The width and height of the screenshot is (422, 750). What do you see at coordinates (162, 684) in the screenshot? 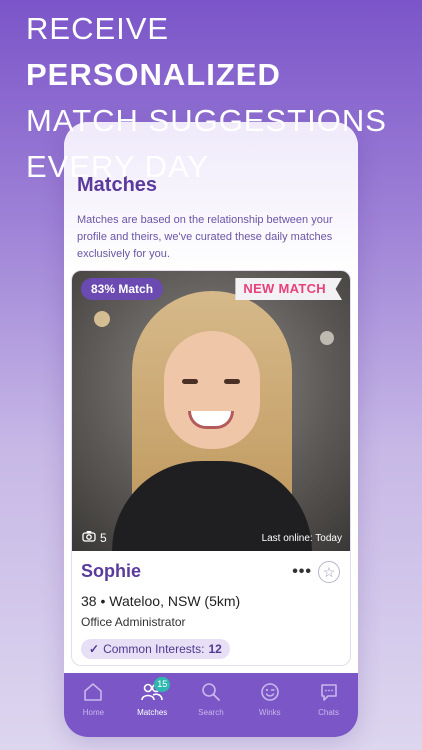
I see `matches-count-badge: 15` at bounding box center [162, 684].